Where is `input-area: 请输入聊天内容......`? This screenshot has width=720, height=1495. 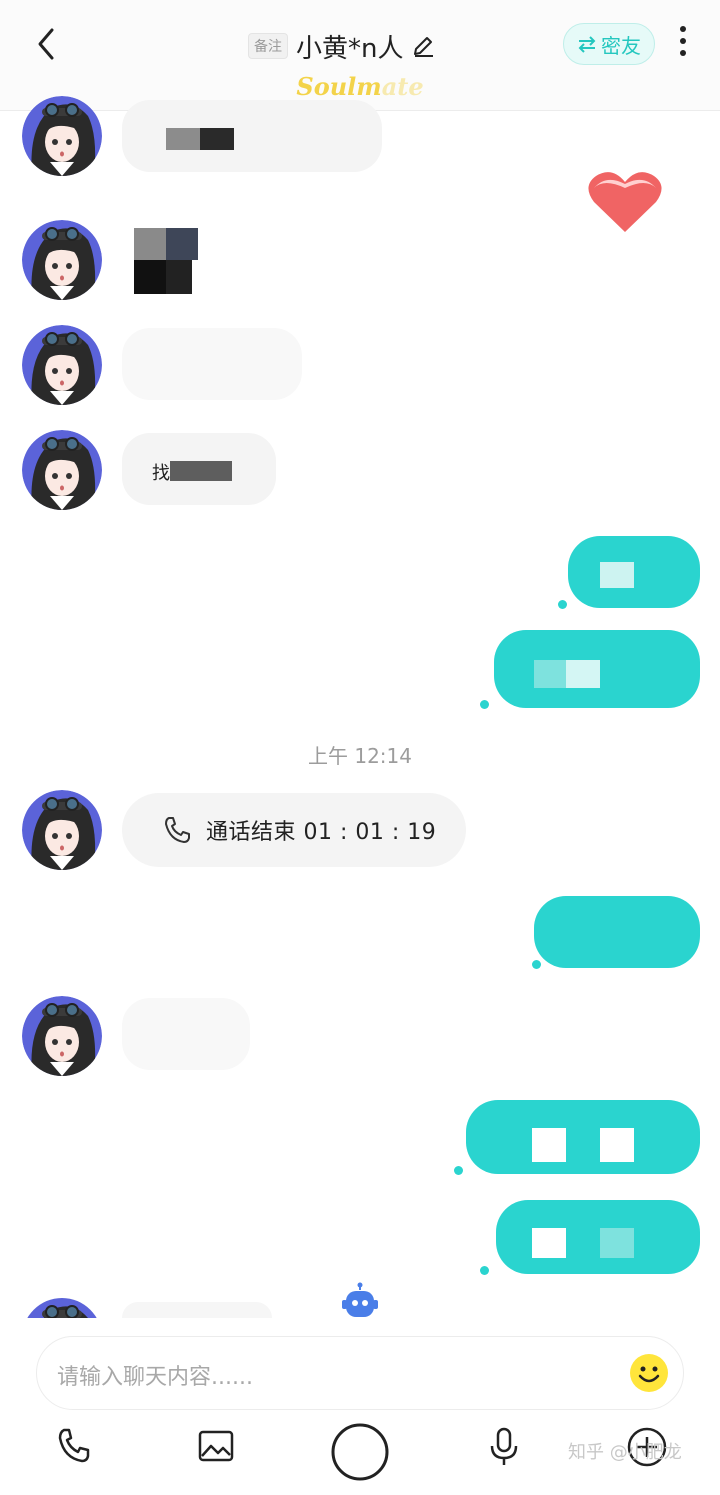 input-area: 请输入聊天内容...... is located at coordinates (360, 1406).